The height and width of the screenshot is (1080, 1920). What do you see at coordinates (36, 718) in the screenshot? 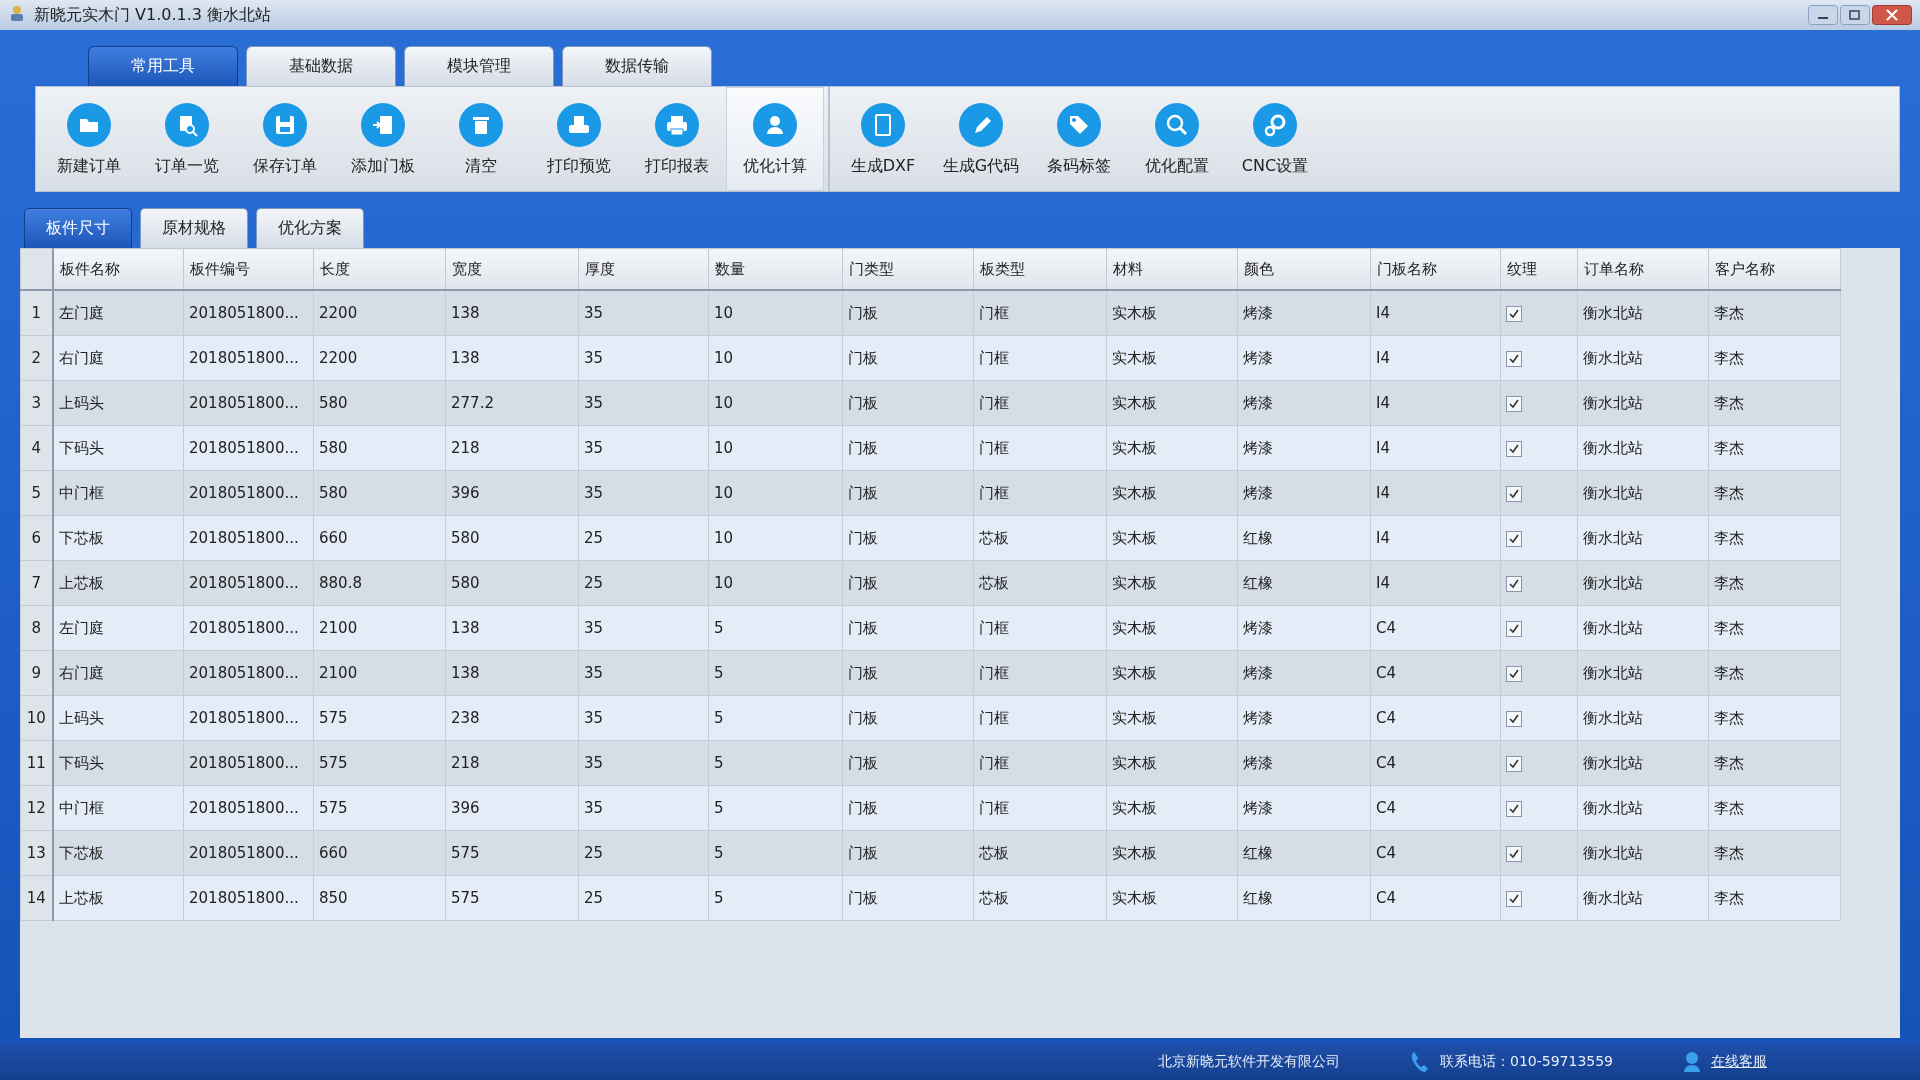
I see `row-number: 10` at bounding box center [36, 718].